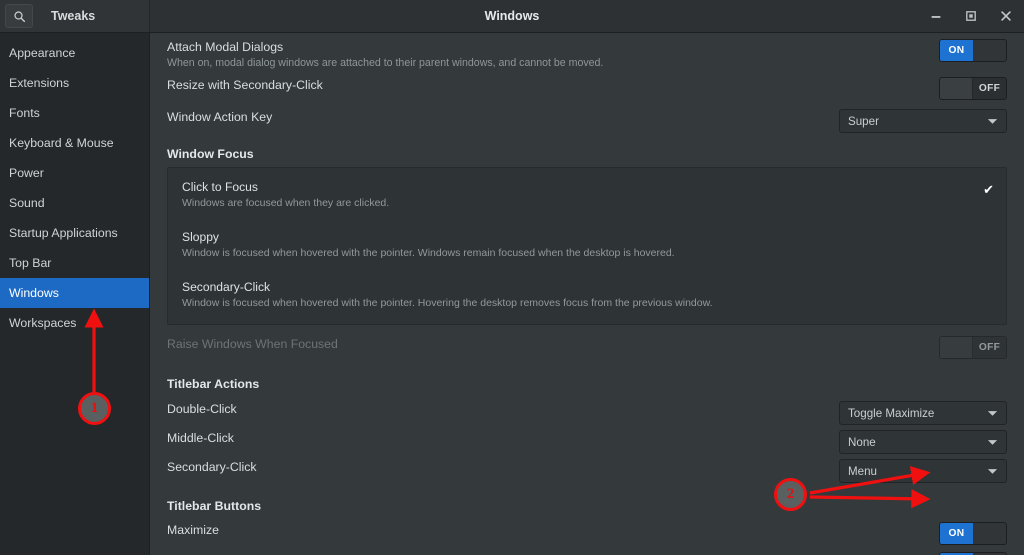 The image size is (1024, 555). What do you see at coordinates (862, 442) in the screenshot?
I see `middle-click-value: None` at bounding box center [862, 442].